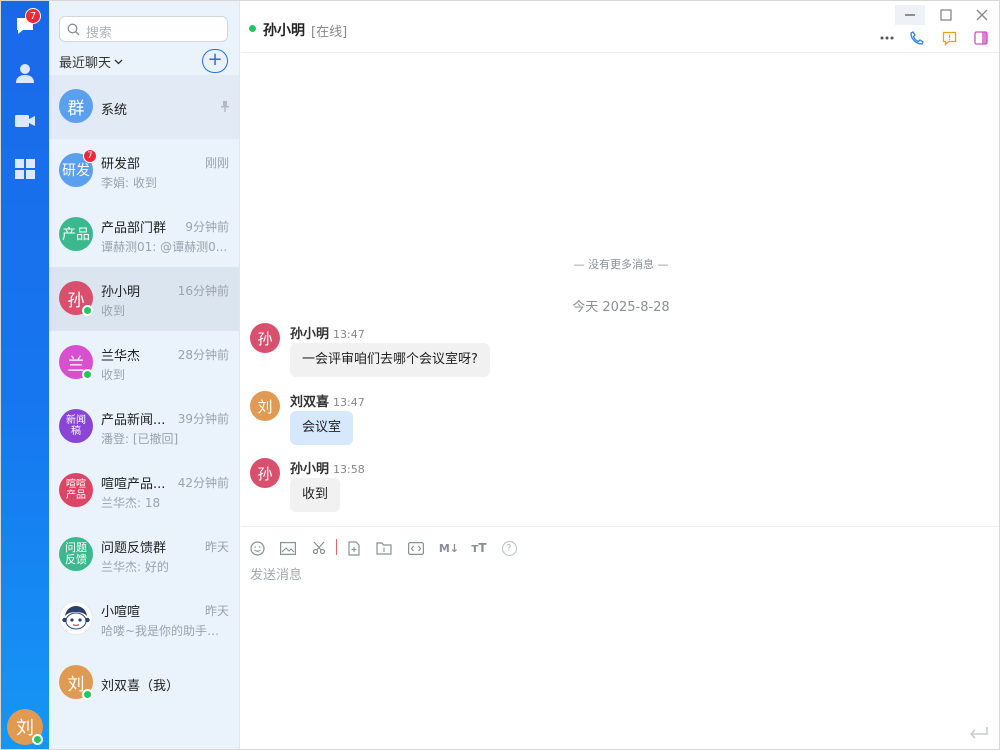 Image resolution: width=1000 pixels, height=750 pixels. I want to click on folder-icon, so click(384, 548).